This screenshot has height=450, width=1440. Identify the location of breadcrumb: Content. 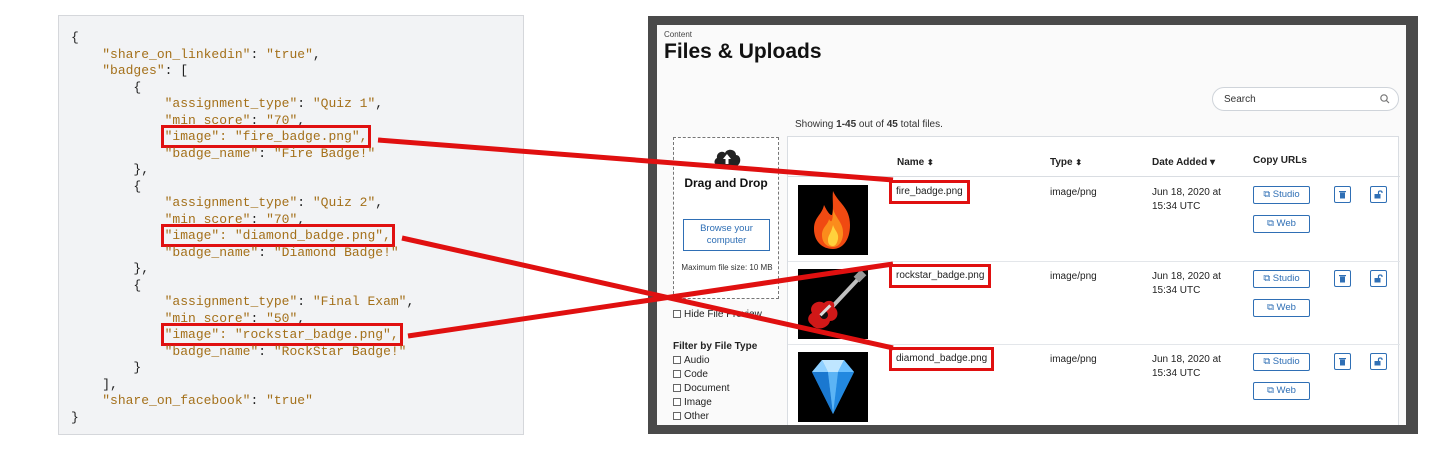
(678, 34).